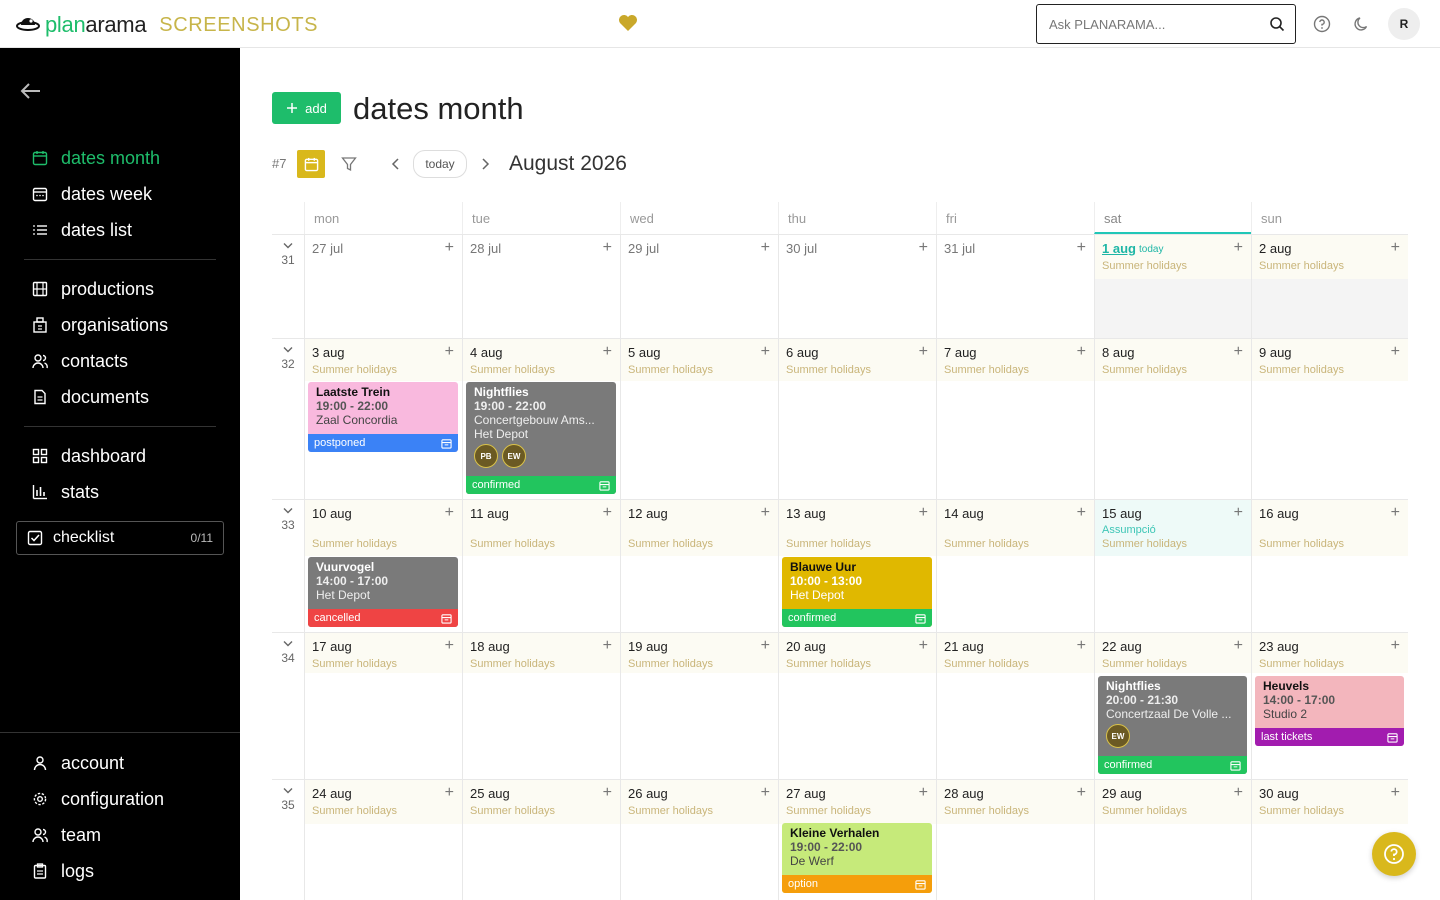  What do you see at coordinates (699, 286) in the screenshot?
I see `day-cell: 29 jul +` at bounding box center [699, 286].